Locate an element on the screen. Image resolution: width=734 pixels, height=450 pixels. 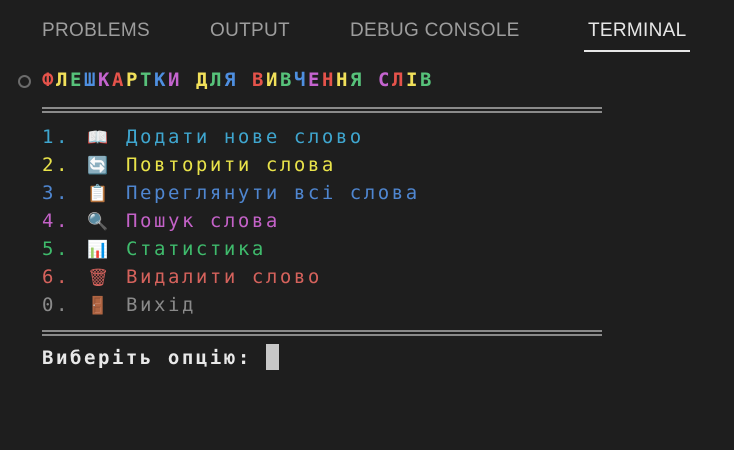
tab-problems: PROBLEMS is located at coordinates (96, 31).